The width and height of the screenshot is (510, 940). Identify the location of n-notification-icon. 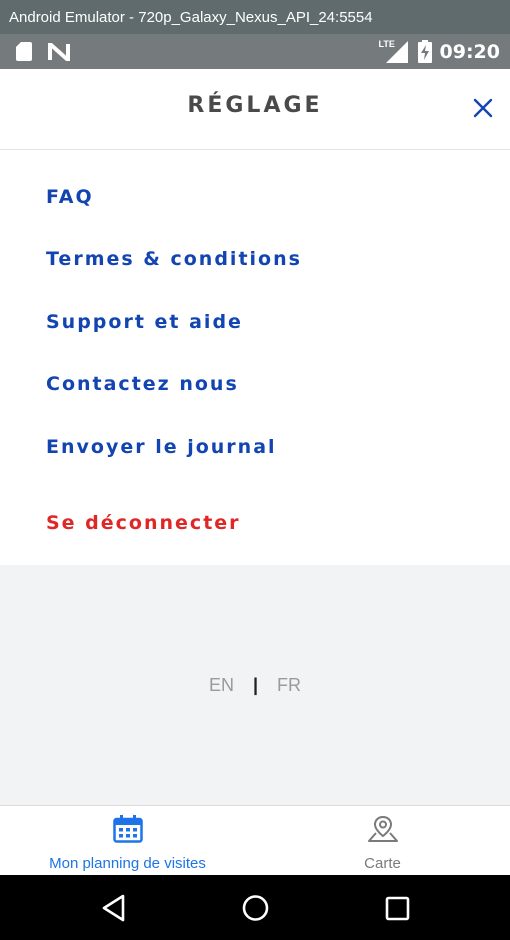
(59, 51).